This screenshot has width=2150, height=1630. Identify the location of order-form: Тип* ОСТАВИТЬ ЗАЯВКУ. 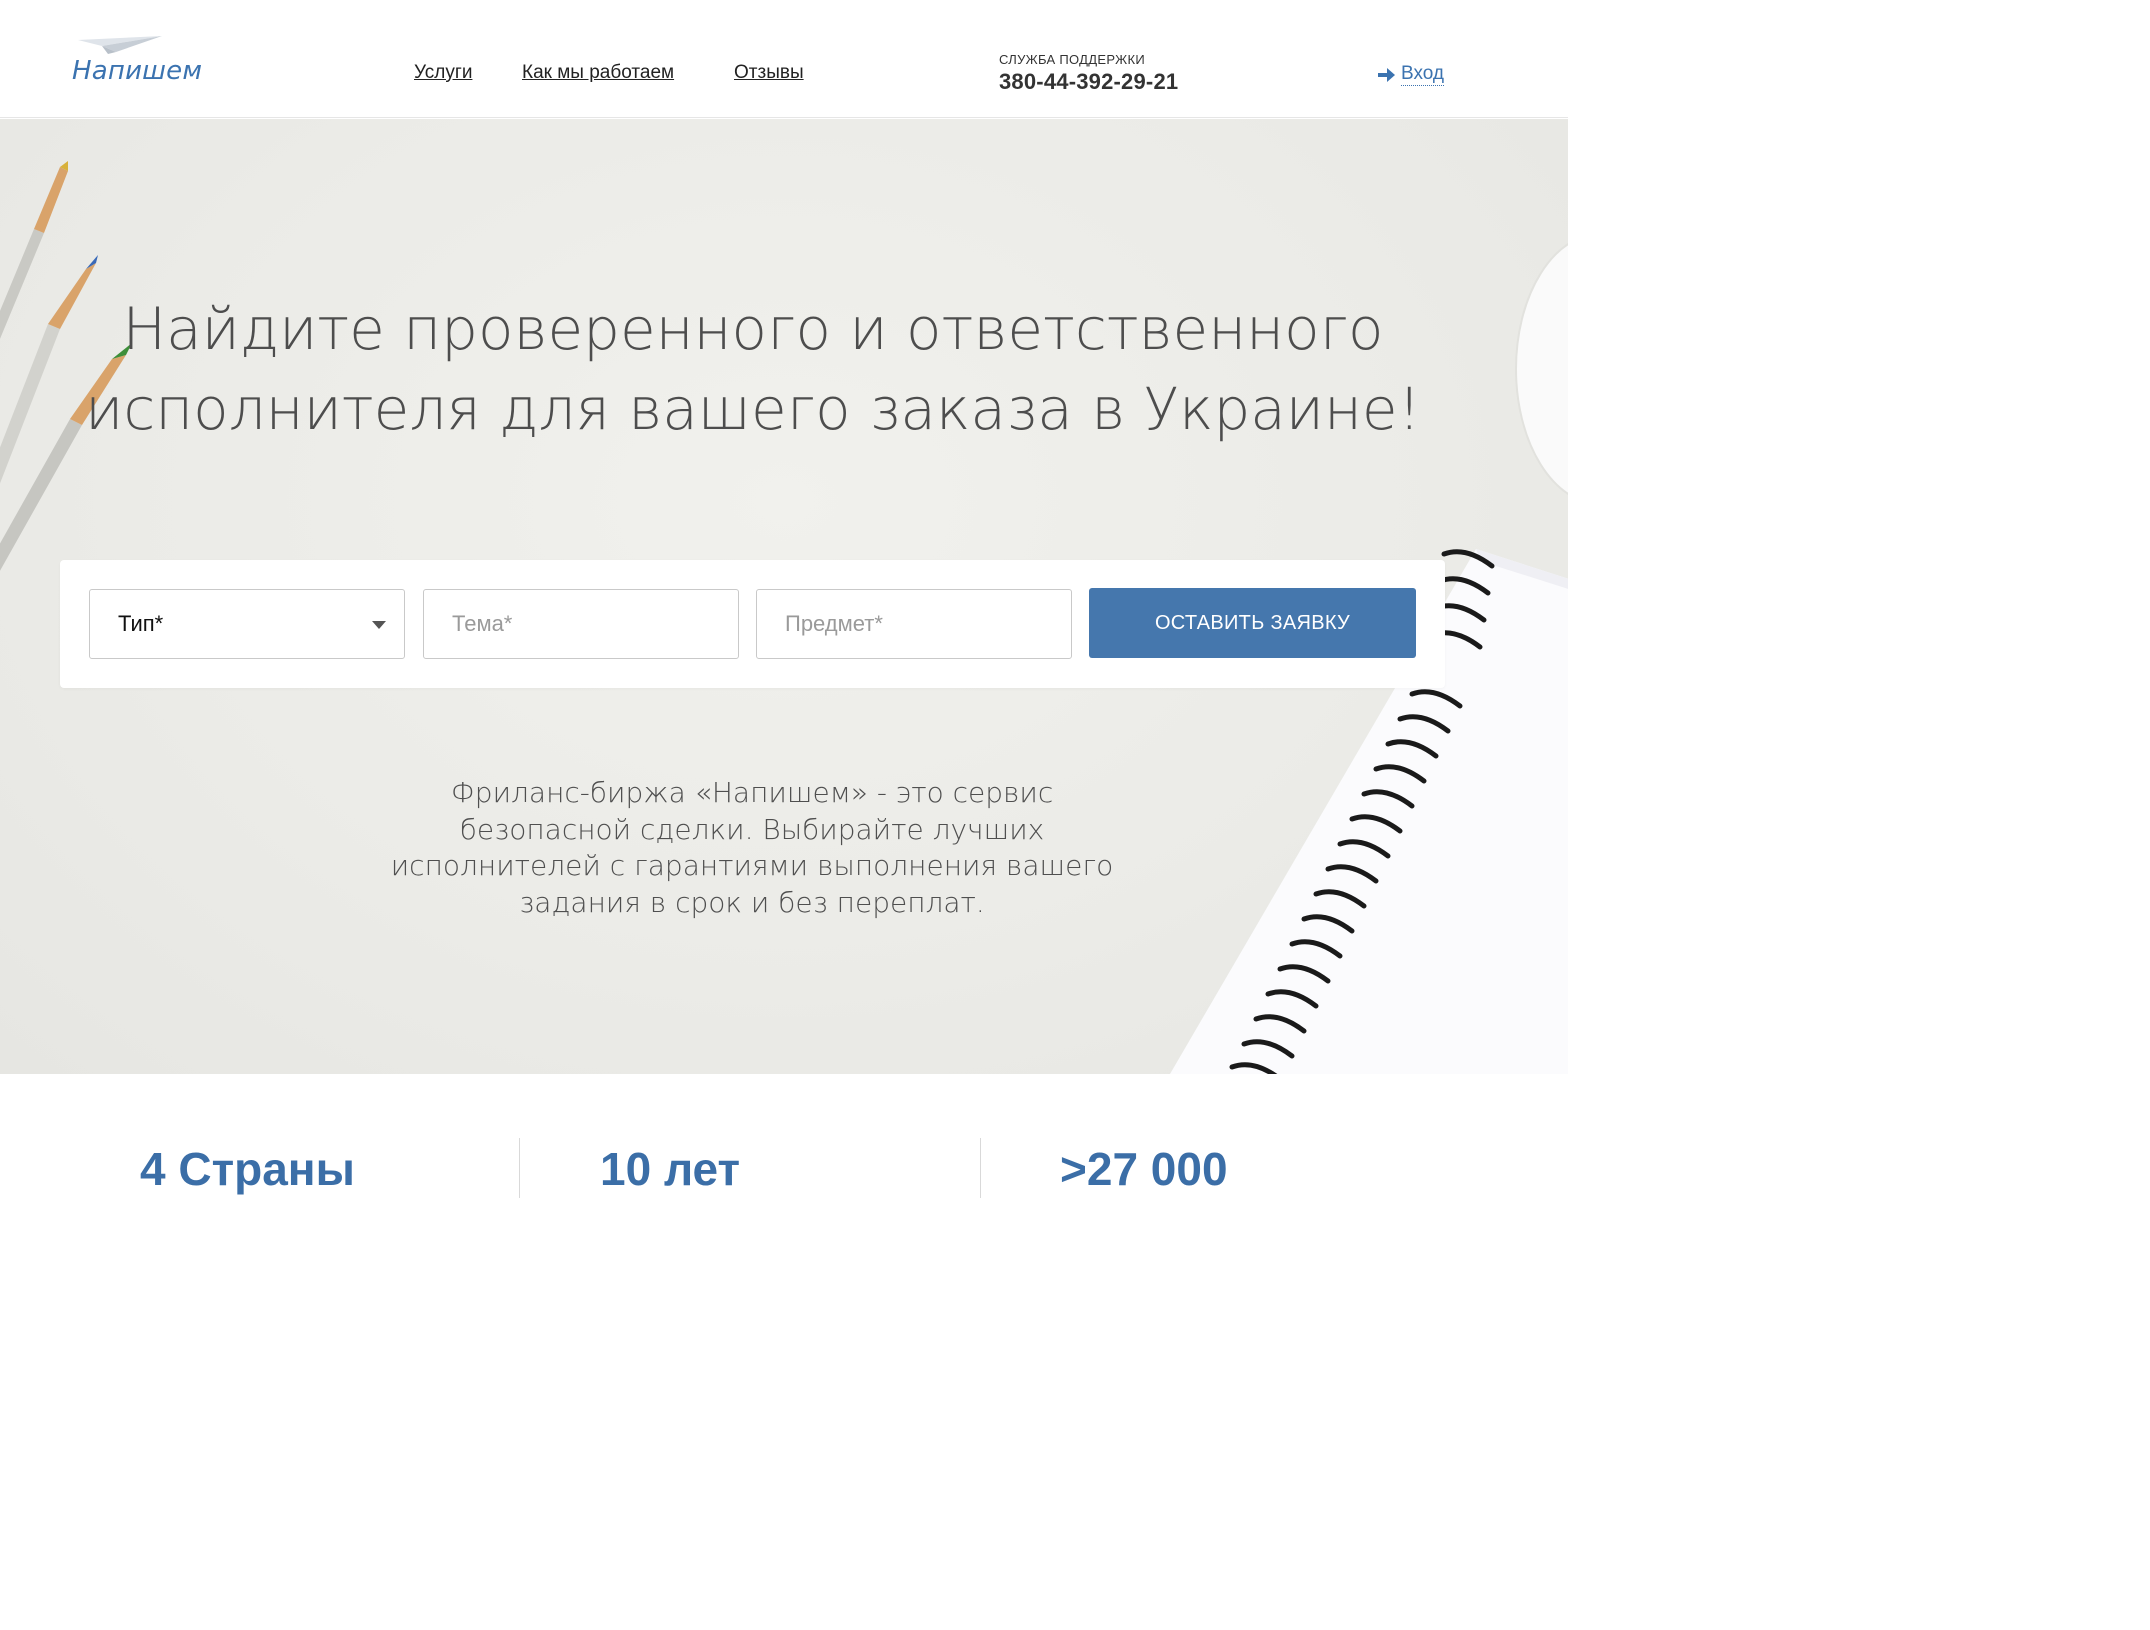
(752, 624).